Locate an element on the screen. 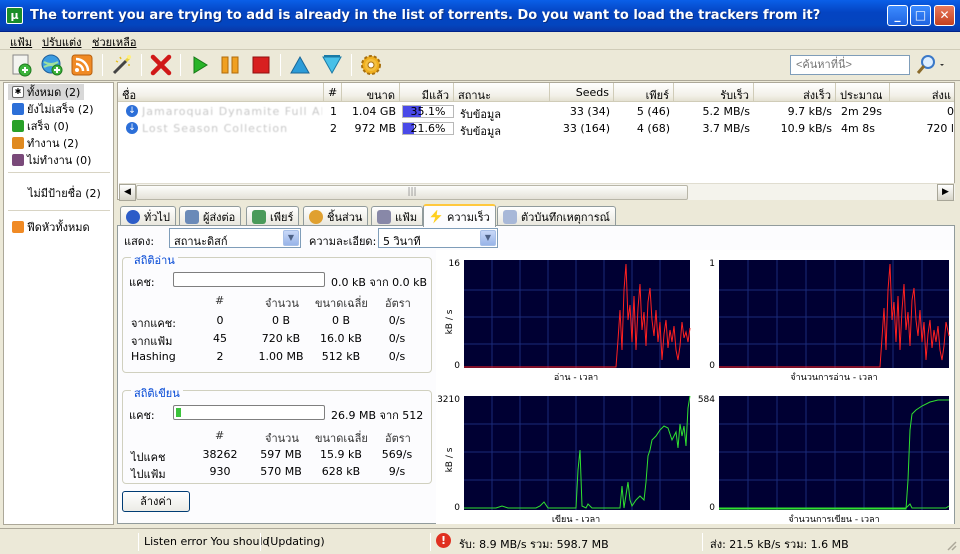 The image size is (960, 554). column-header-peers: เพียร์ is located at coordinates (644, 92).